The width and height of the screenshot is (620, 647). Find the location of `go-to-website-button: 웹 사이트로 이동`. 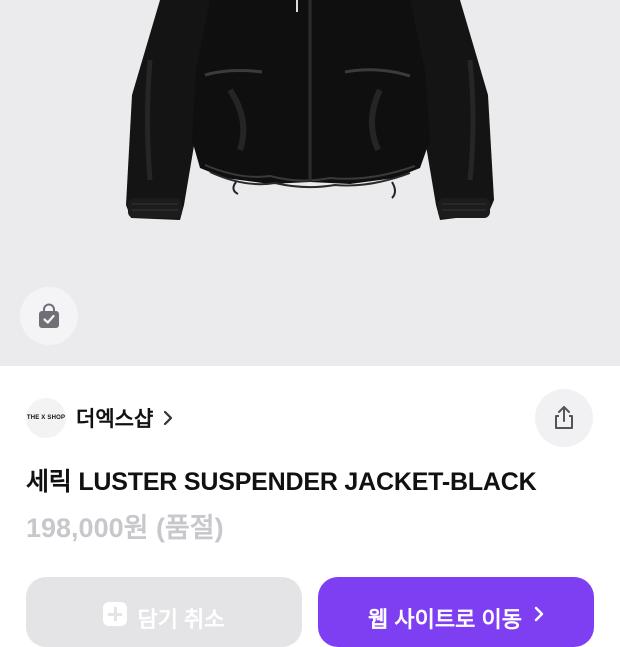

go-to-website-button: 웹 사이트로 이동 is located at coordinates (456, 612).